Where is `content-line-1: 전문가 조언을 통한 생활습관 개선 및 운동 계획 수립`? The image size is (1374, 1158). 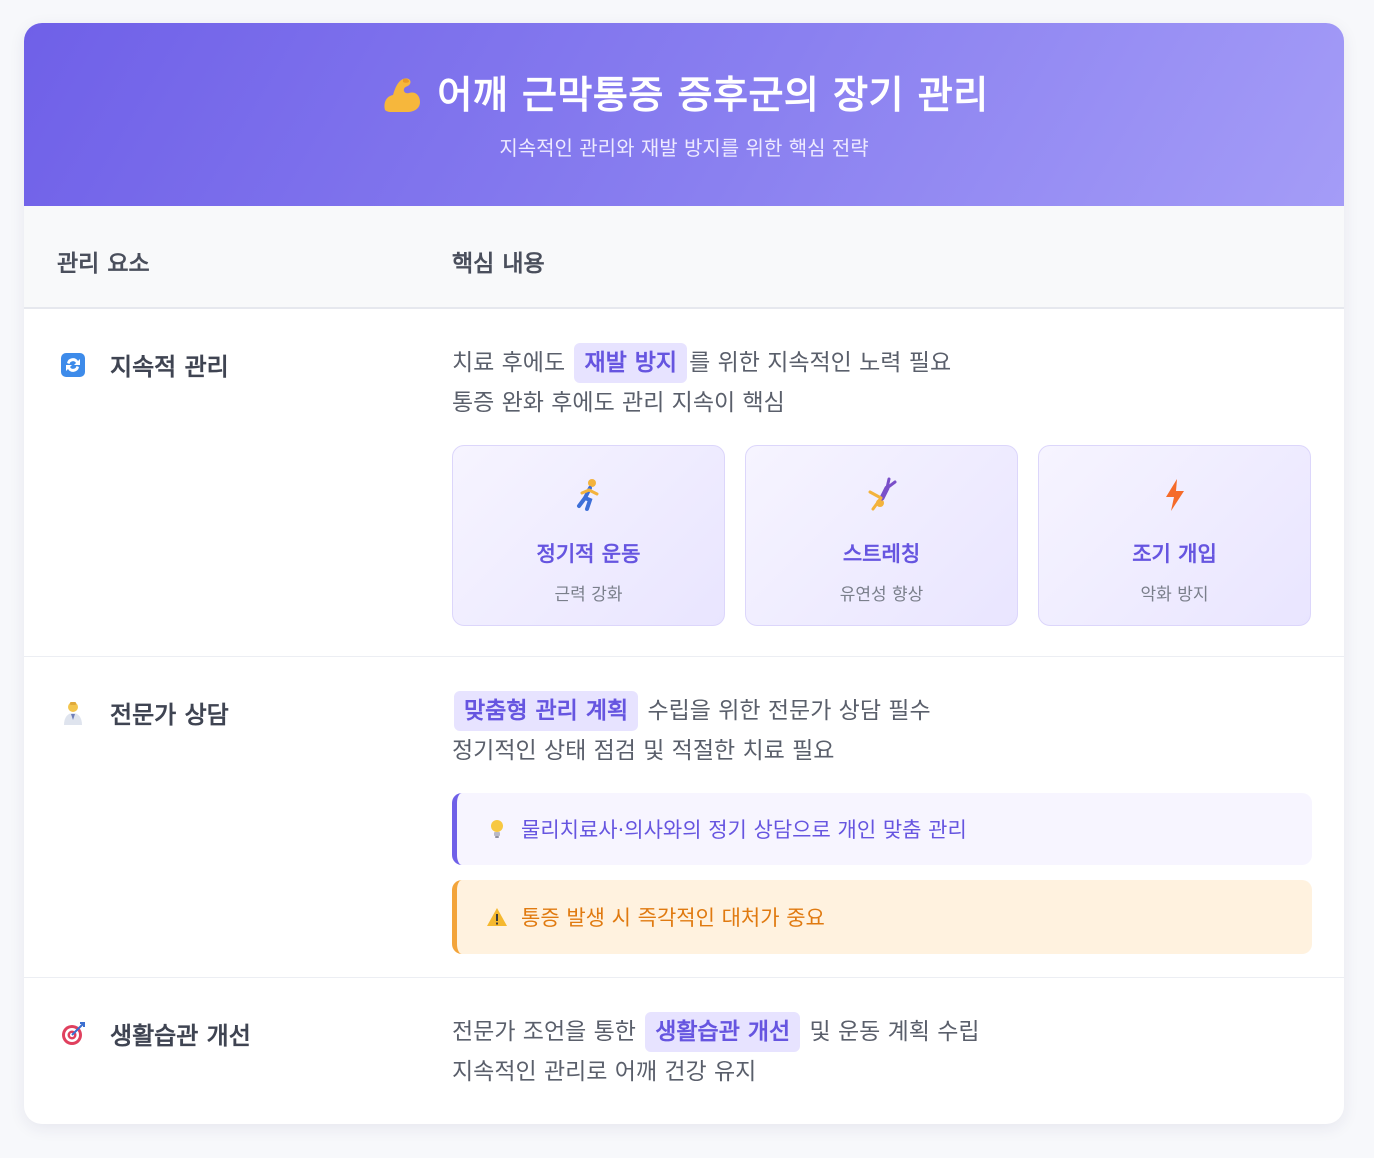
content-line-1: 전문가 조언을 통한 생활습관 개선 및 운동 계획 수립 is located at coordinates (882, 1032).